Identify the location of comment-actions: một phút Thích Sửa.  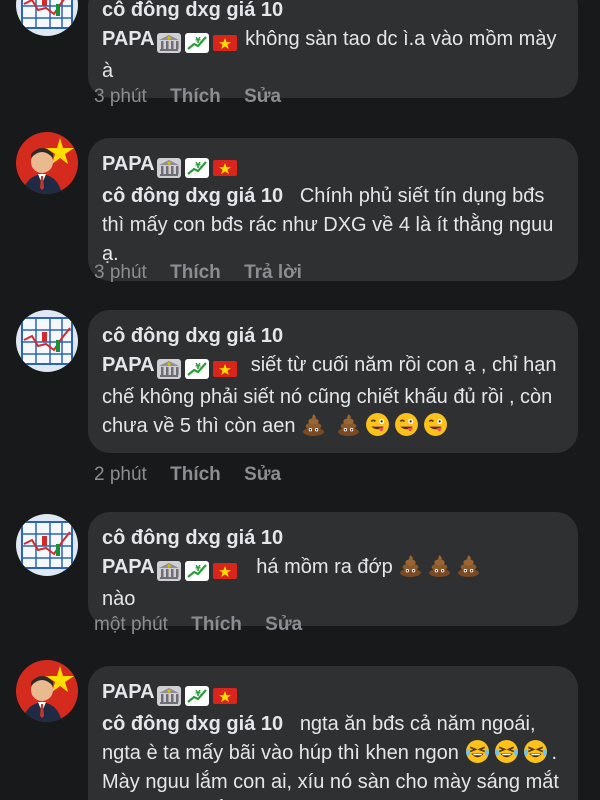
(207, 625).